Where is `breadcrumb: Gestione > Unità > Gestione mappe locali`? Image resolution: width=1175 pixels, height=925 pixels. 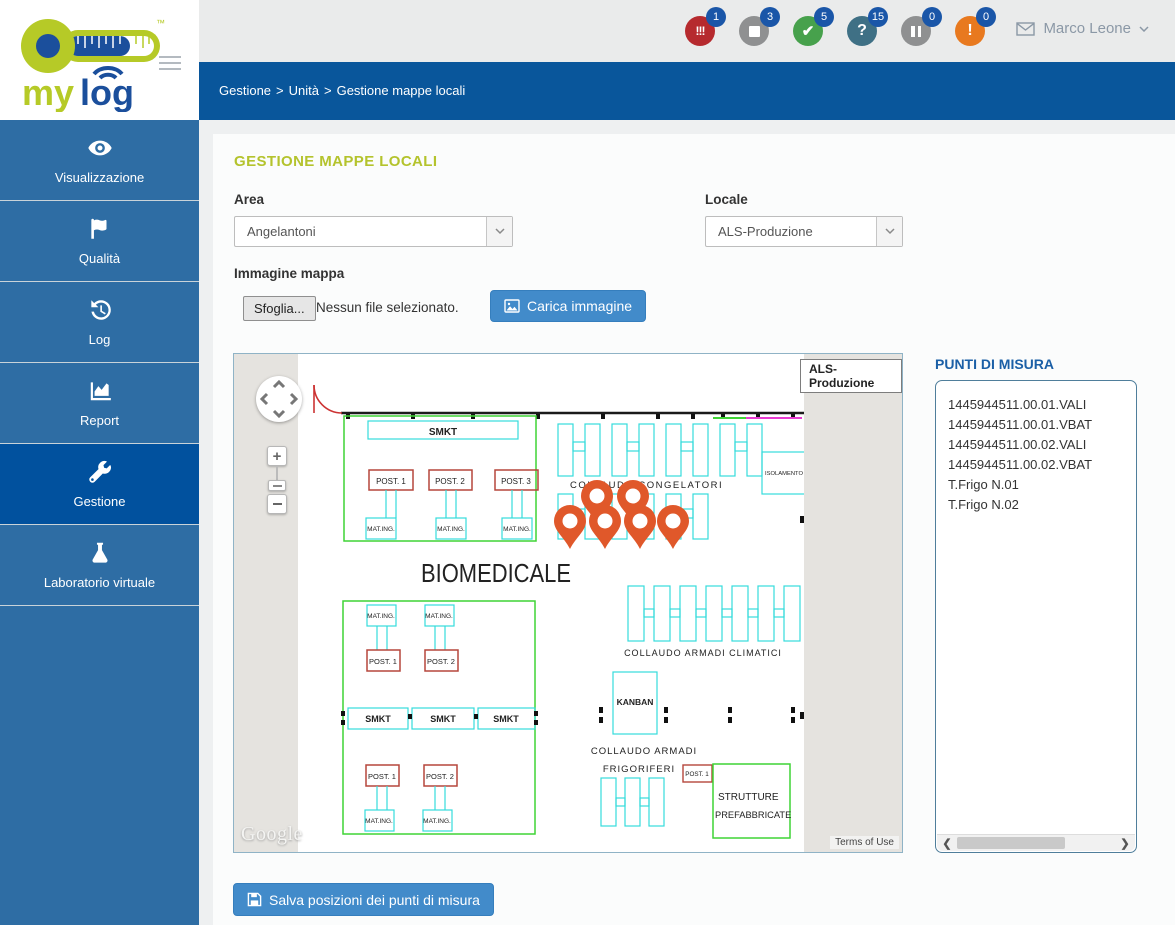 breadcrumb: Gestione > Unità > Gestione mappe locali is located at coordinates (687, 91).